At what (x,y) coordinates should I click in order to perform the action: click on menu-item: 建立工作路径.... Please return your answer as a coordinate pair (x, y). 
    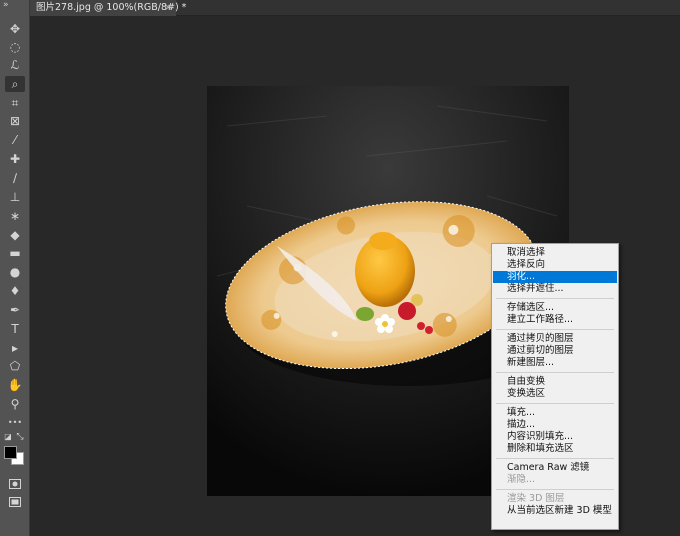
    Looking at the image, I should click on (555, 320).